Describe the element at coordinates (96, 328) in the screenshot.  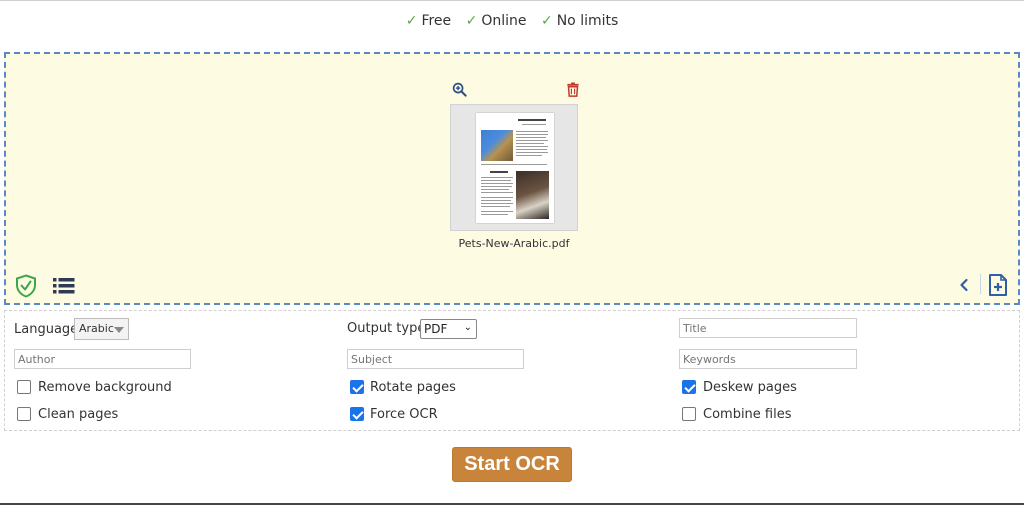
I see `language-value: Arabic` at that location.